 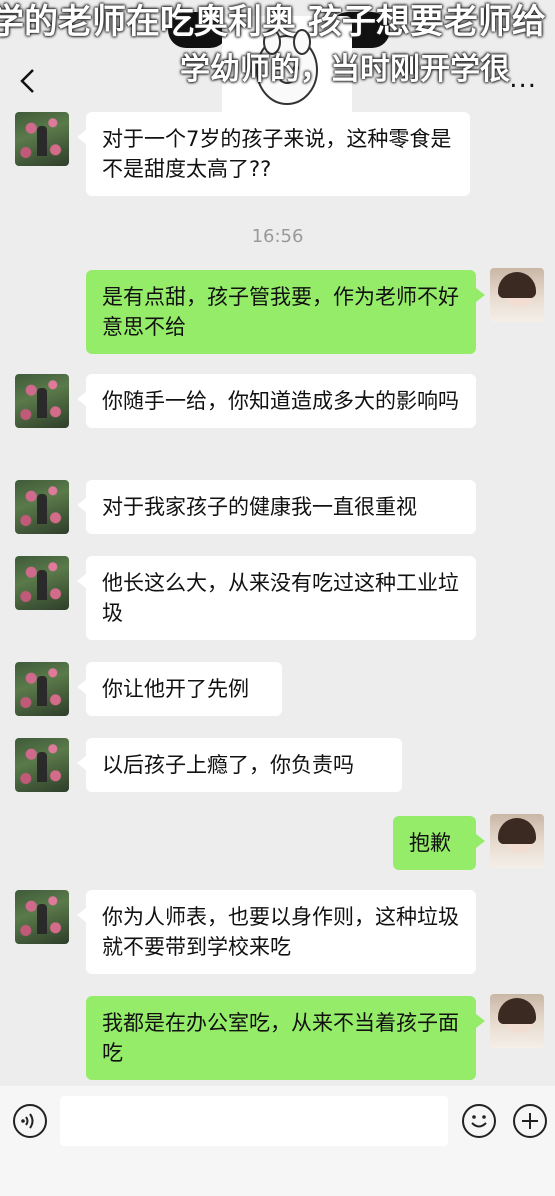 I want to click on emoji-button, so click(x=479, y=1121).